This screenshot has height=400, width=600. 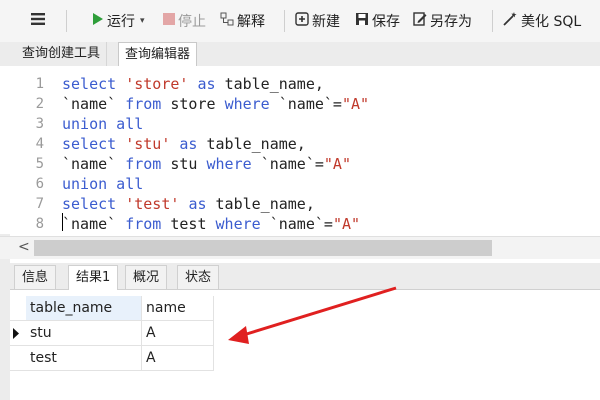 I want to click on explain-icon, so click(x=227, y=21).